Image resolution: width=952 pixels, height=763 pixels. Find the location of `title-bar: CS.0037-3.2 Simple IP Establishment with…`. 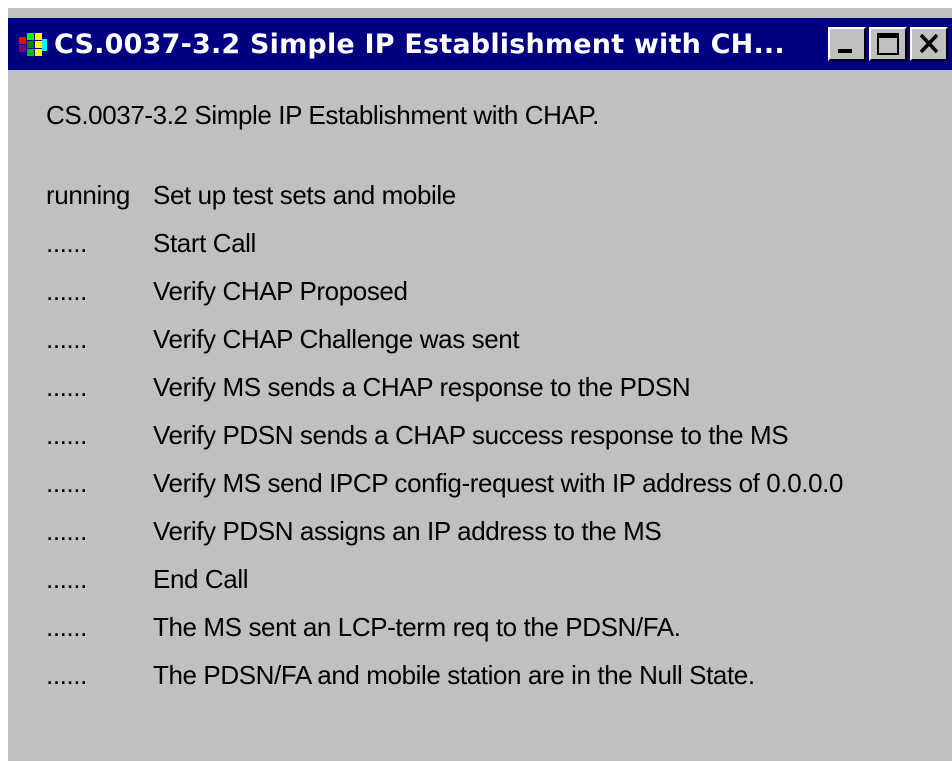

title-bar: CS.0037-3.2 Simple IP Establishment with… is located at coordinates (480, 44).